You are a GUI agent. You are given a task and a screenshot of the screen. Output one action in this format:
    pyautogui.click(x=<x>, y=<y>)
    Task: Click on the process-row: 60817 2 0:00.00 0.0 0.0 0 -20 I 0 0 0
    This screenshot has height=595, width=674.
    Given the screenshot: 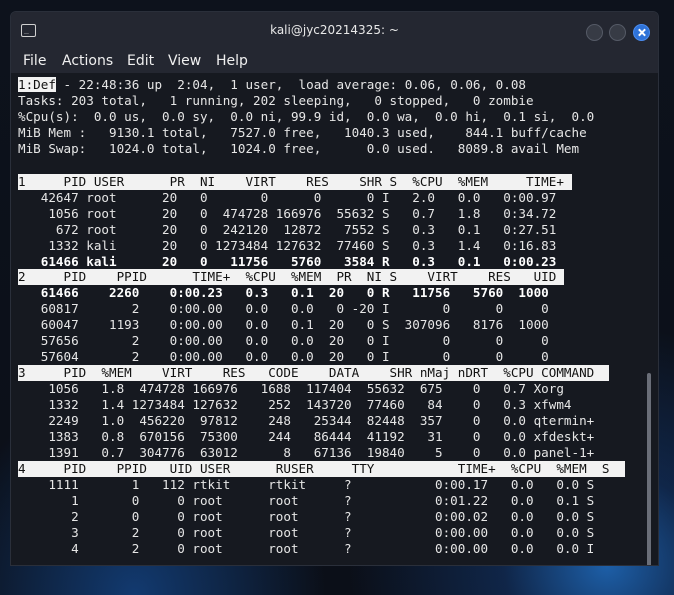 What is the action you would take?
    pyautogui.click(x=283, y=308)
    